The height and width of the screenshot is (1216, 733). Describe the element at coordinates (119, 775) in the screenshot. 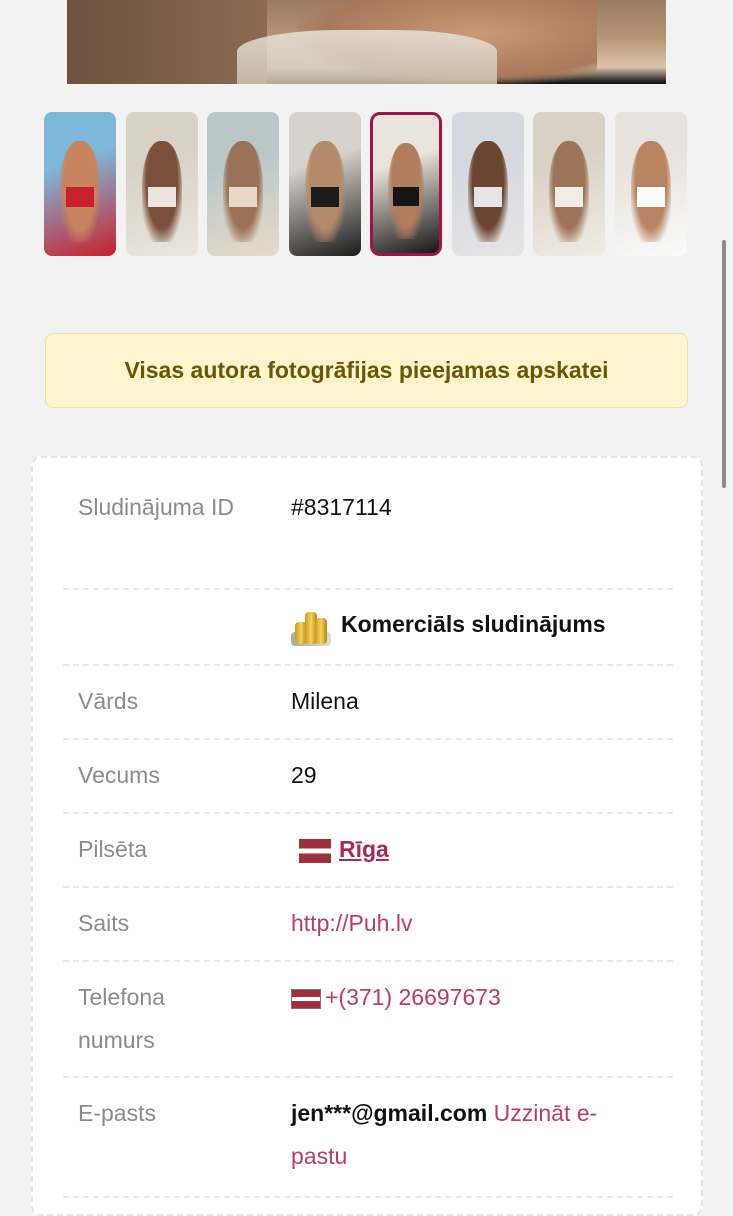

I see `age-label: Vecums` at that location.